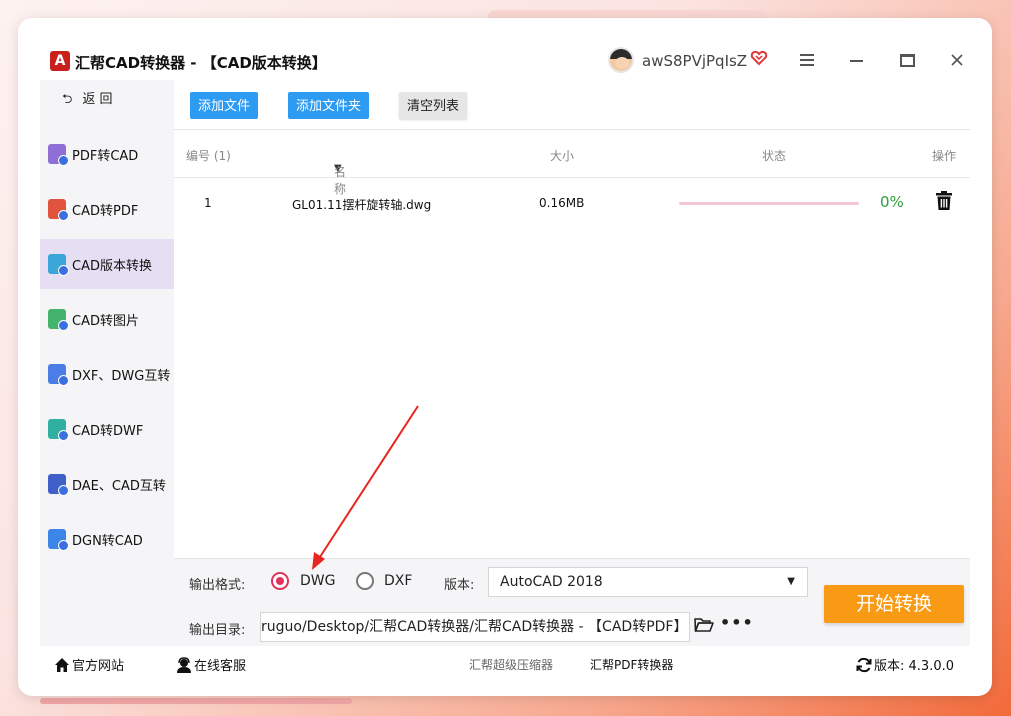  I want to click on minimize-icon, so click(857, 61).